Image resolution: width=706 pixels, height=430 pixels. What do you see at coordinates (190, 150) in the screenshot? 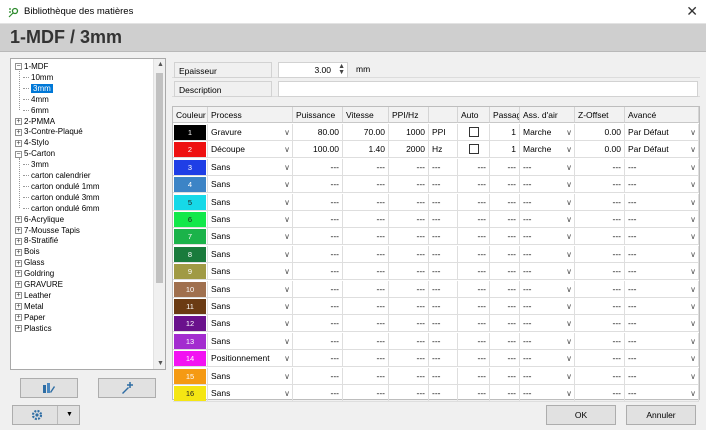
I see `color-cell: 2` at bounding box center [190, 150].